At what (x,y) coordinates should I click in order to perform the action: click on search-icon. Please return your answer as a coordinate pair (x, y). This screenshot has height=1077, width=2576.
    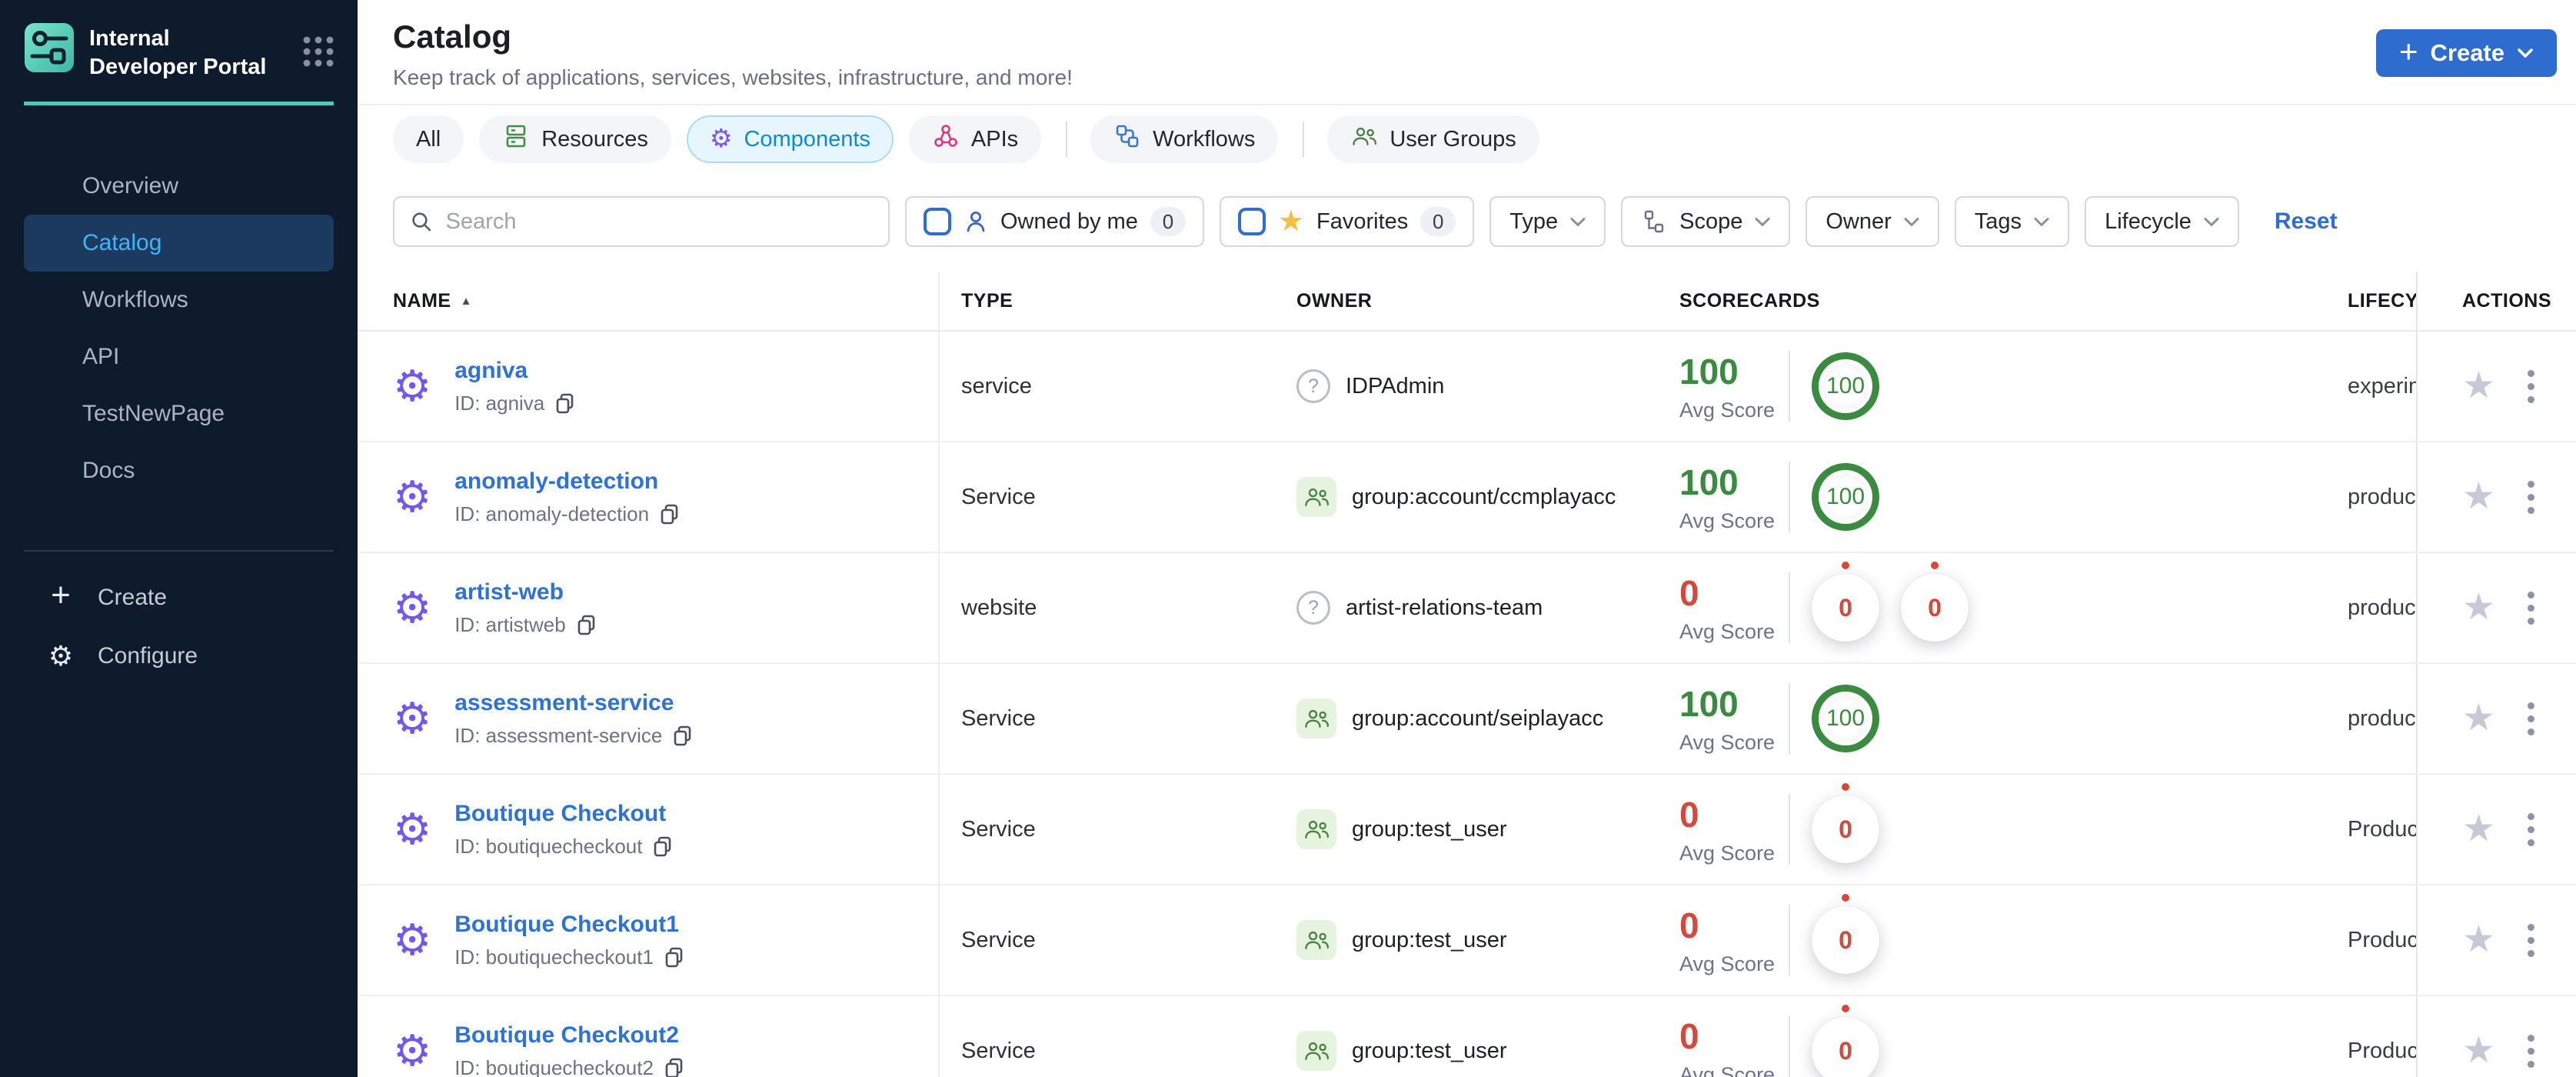
    Looking at the image, I should click on (421, 222).